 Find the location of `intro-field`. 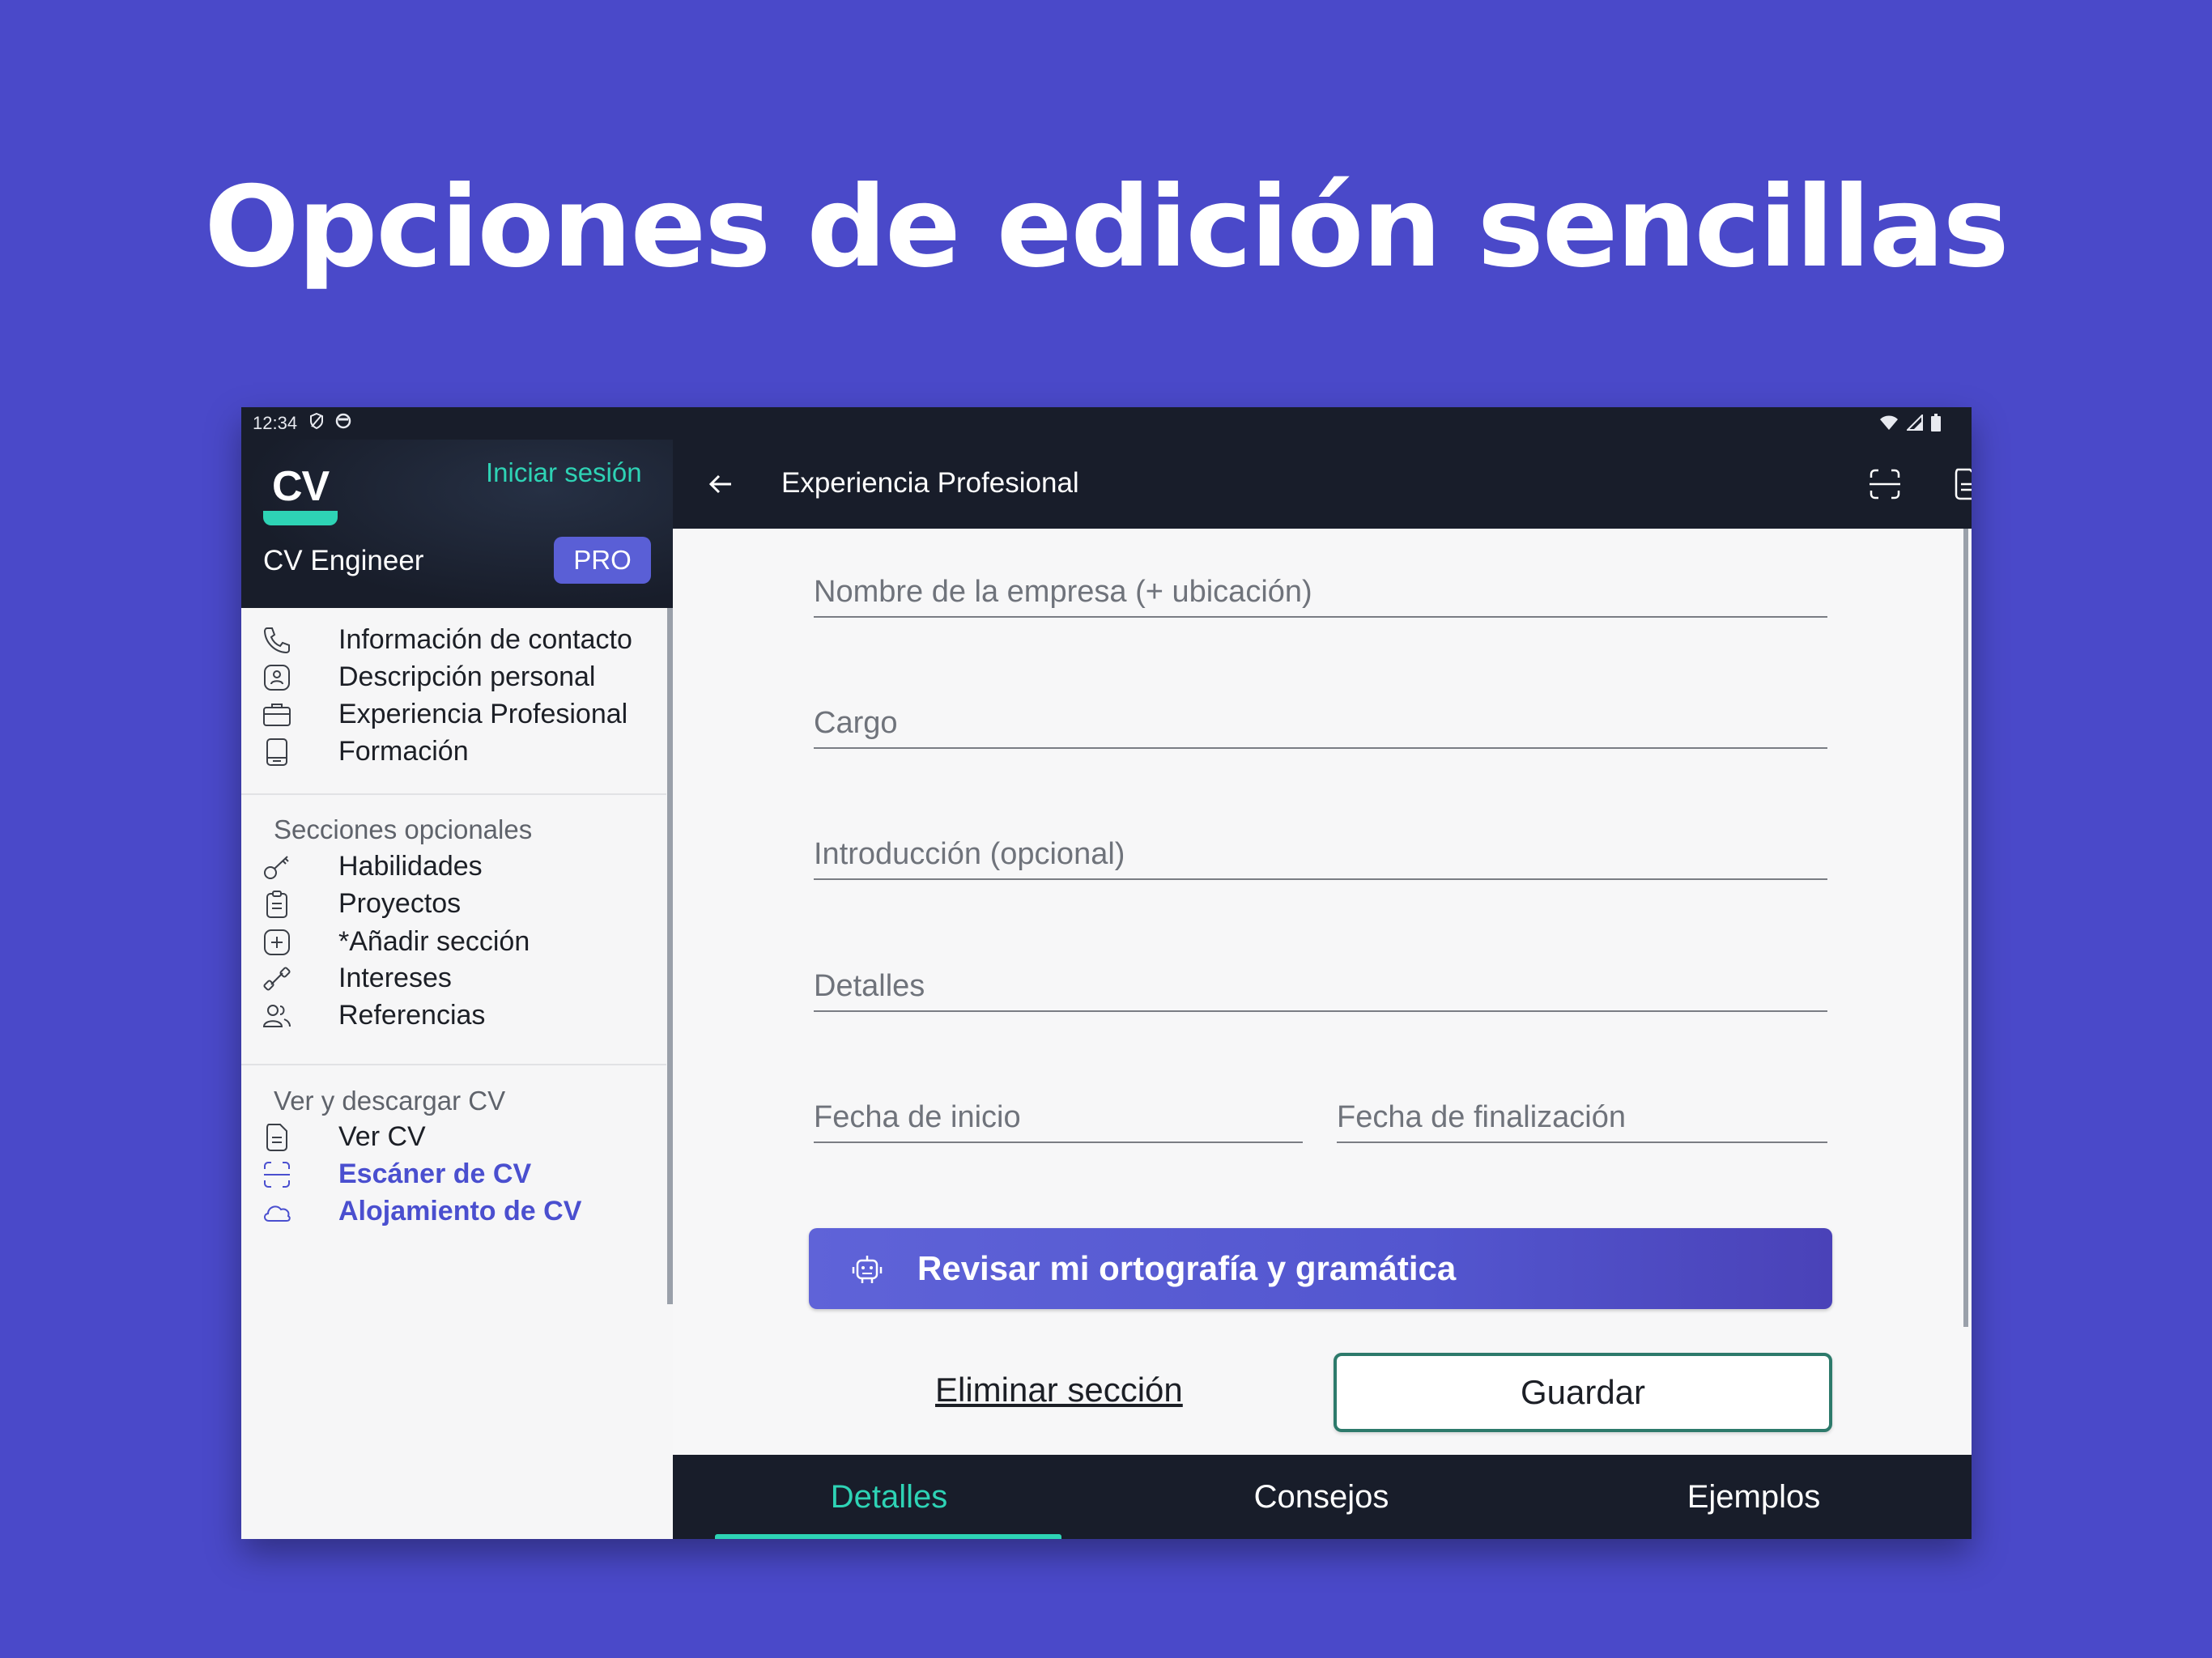

intro-field is located at coordinates (1321, 855).